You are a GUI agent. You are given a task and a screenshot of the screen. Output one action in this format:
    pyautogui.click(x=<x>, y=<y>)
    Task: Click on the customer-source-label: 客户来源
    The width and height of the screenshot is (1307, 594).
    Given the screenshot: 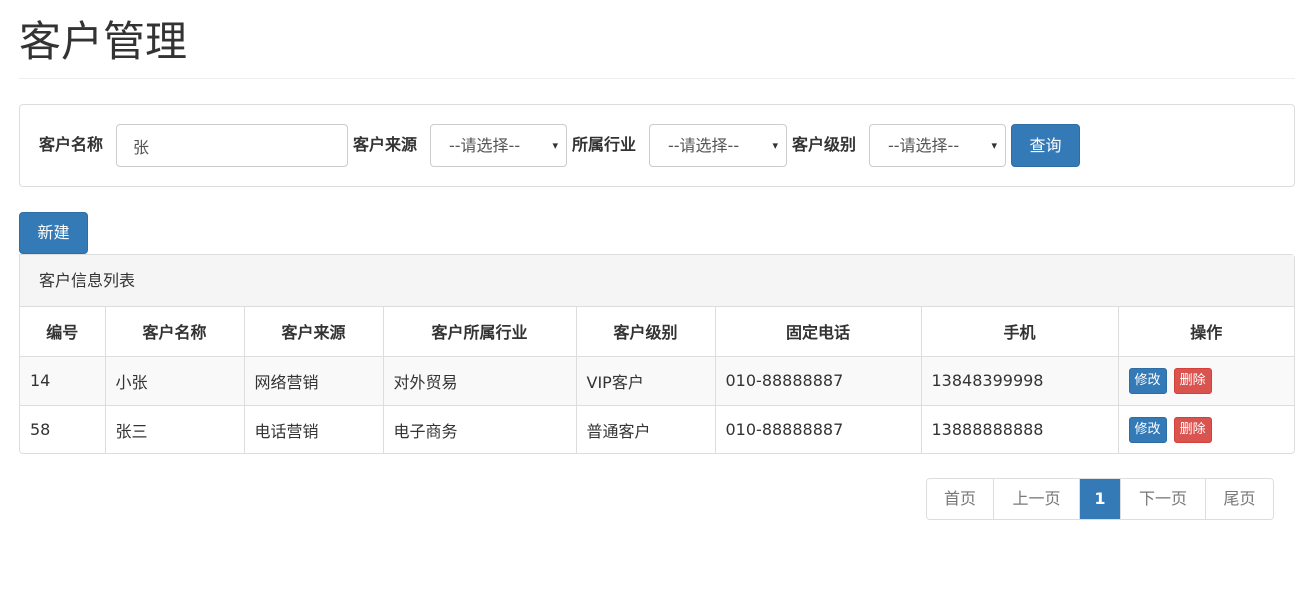 What is the action you would take?
    pyautogui.click(x=385, y=144)
    